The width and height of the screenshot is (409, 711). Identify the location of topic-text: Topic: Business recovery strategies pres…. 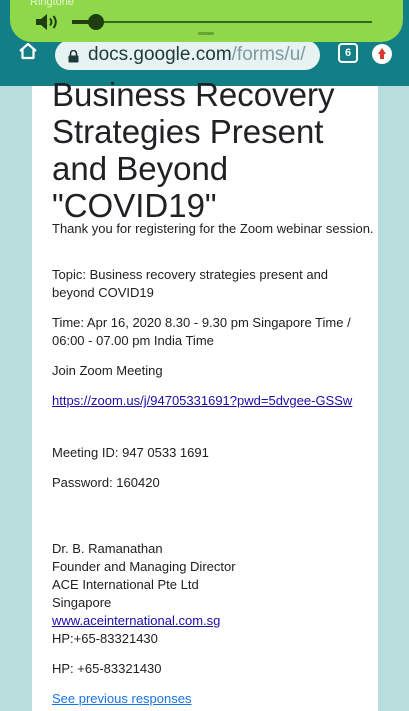
(190, 283).